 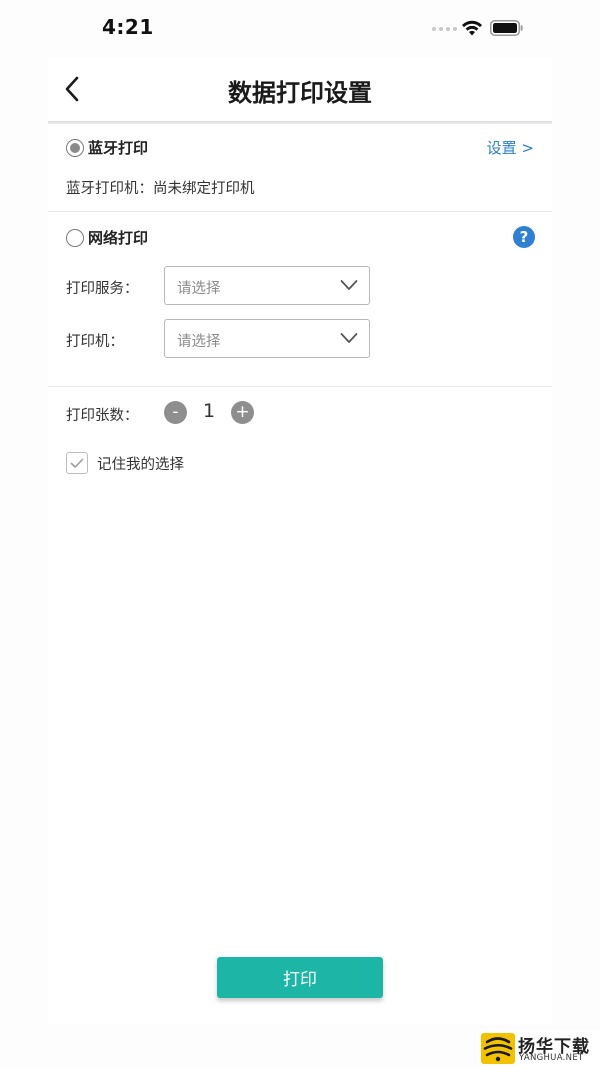 I want to click on increment-button: +, so click(x=242, y=412).